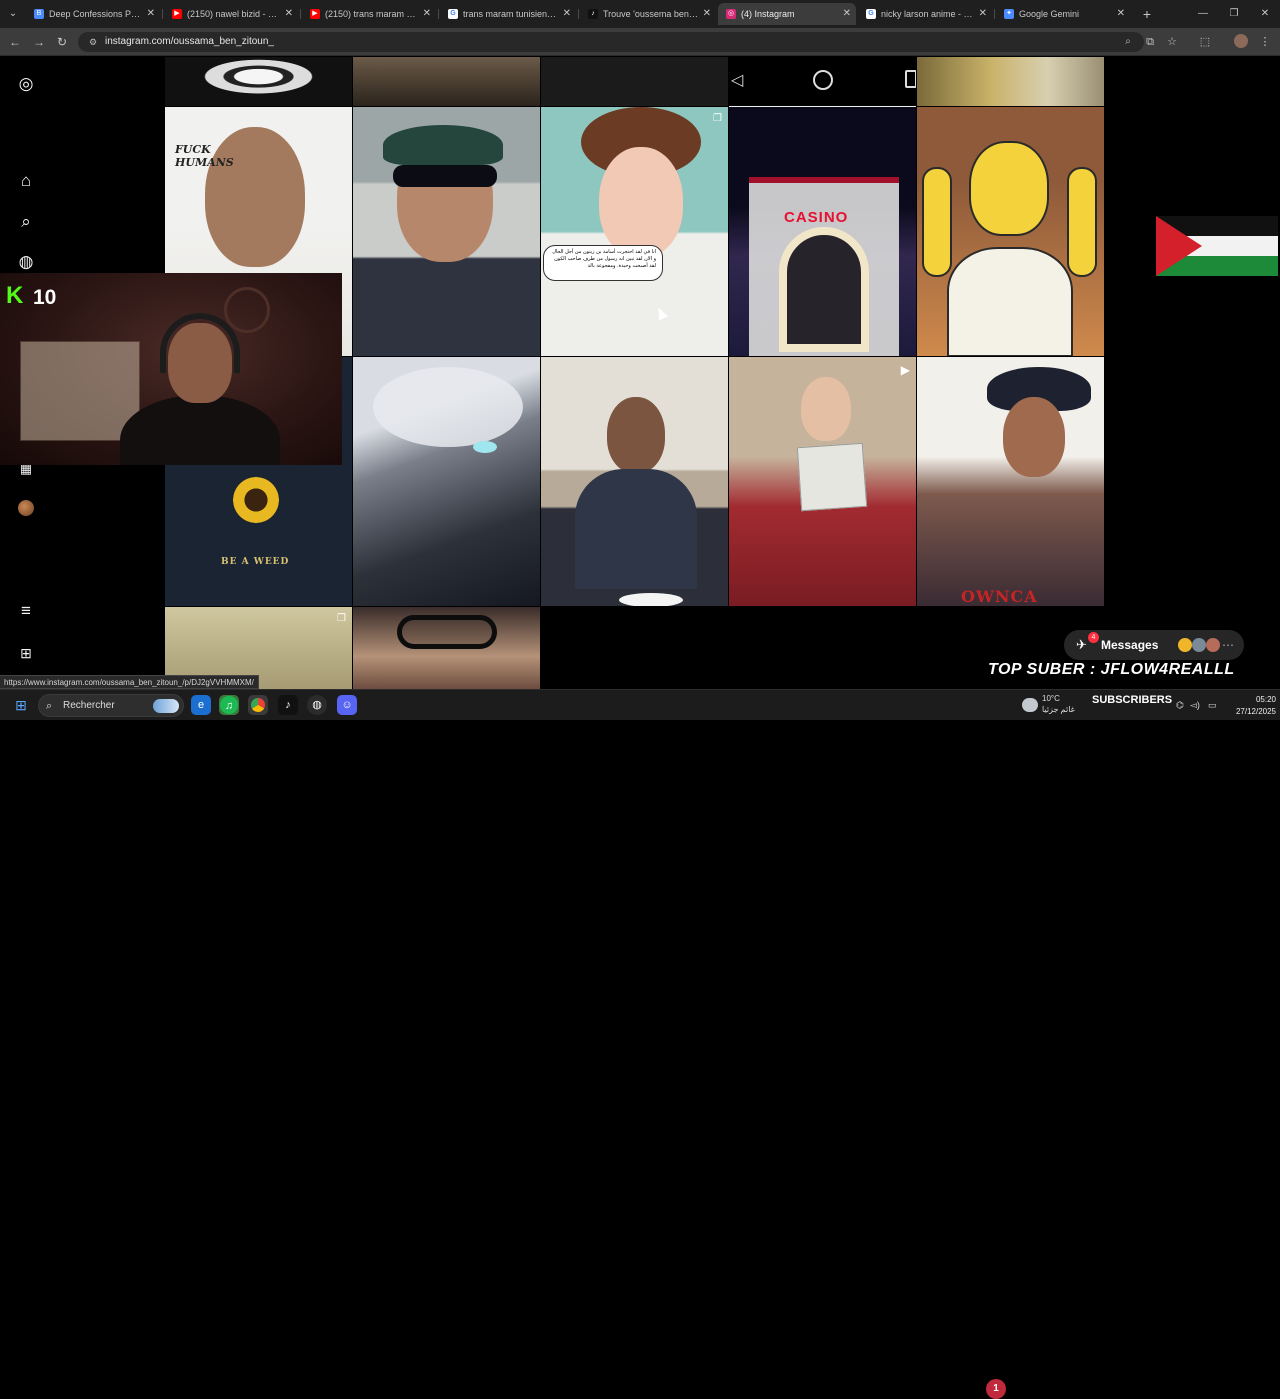 This screenshot has width=1280, height=1399. What do you see at coordinates (1199, 645) in the screenshot?
I see `message-avatar` at bounding box center [1199, 645].